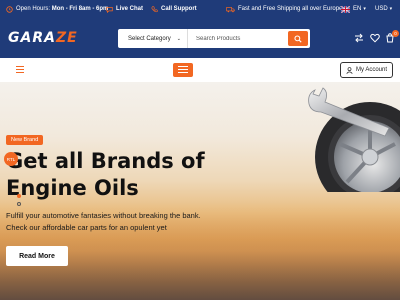  I want to click on cart-button: 0, so click(392, 36).